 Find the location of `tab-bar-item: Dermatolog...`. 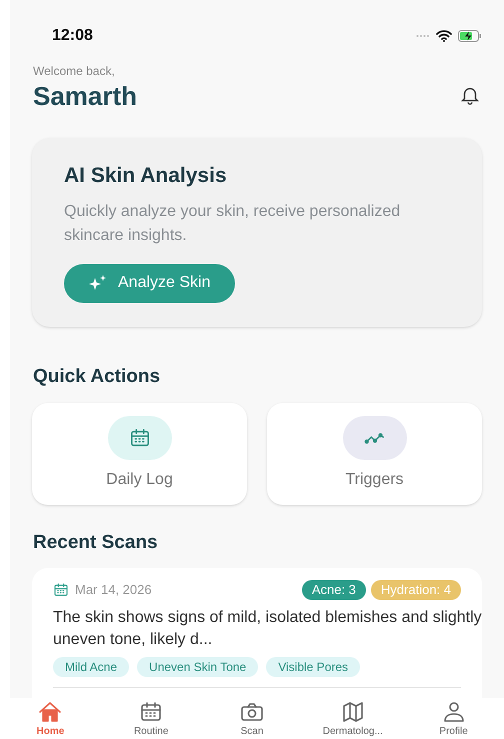

tab-bar-item: Dermatolog... is located at coordinates (353, 719).